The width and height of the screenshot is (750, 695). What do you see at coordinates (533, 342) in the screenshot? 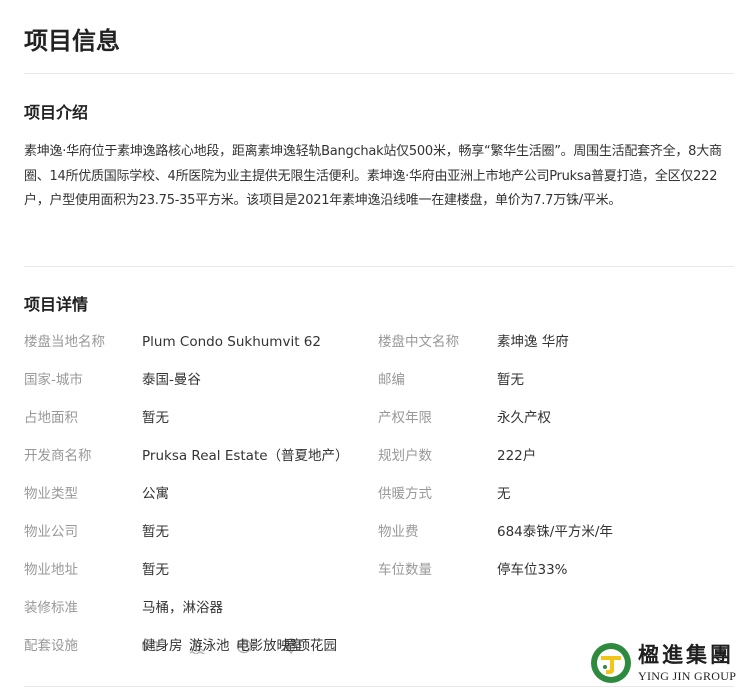
I see `detail-value: 素坤逸 华府` at bounding box center [533, 342].